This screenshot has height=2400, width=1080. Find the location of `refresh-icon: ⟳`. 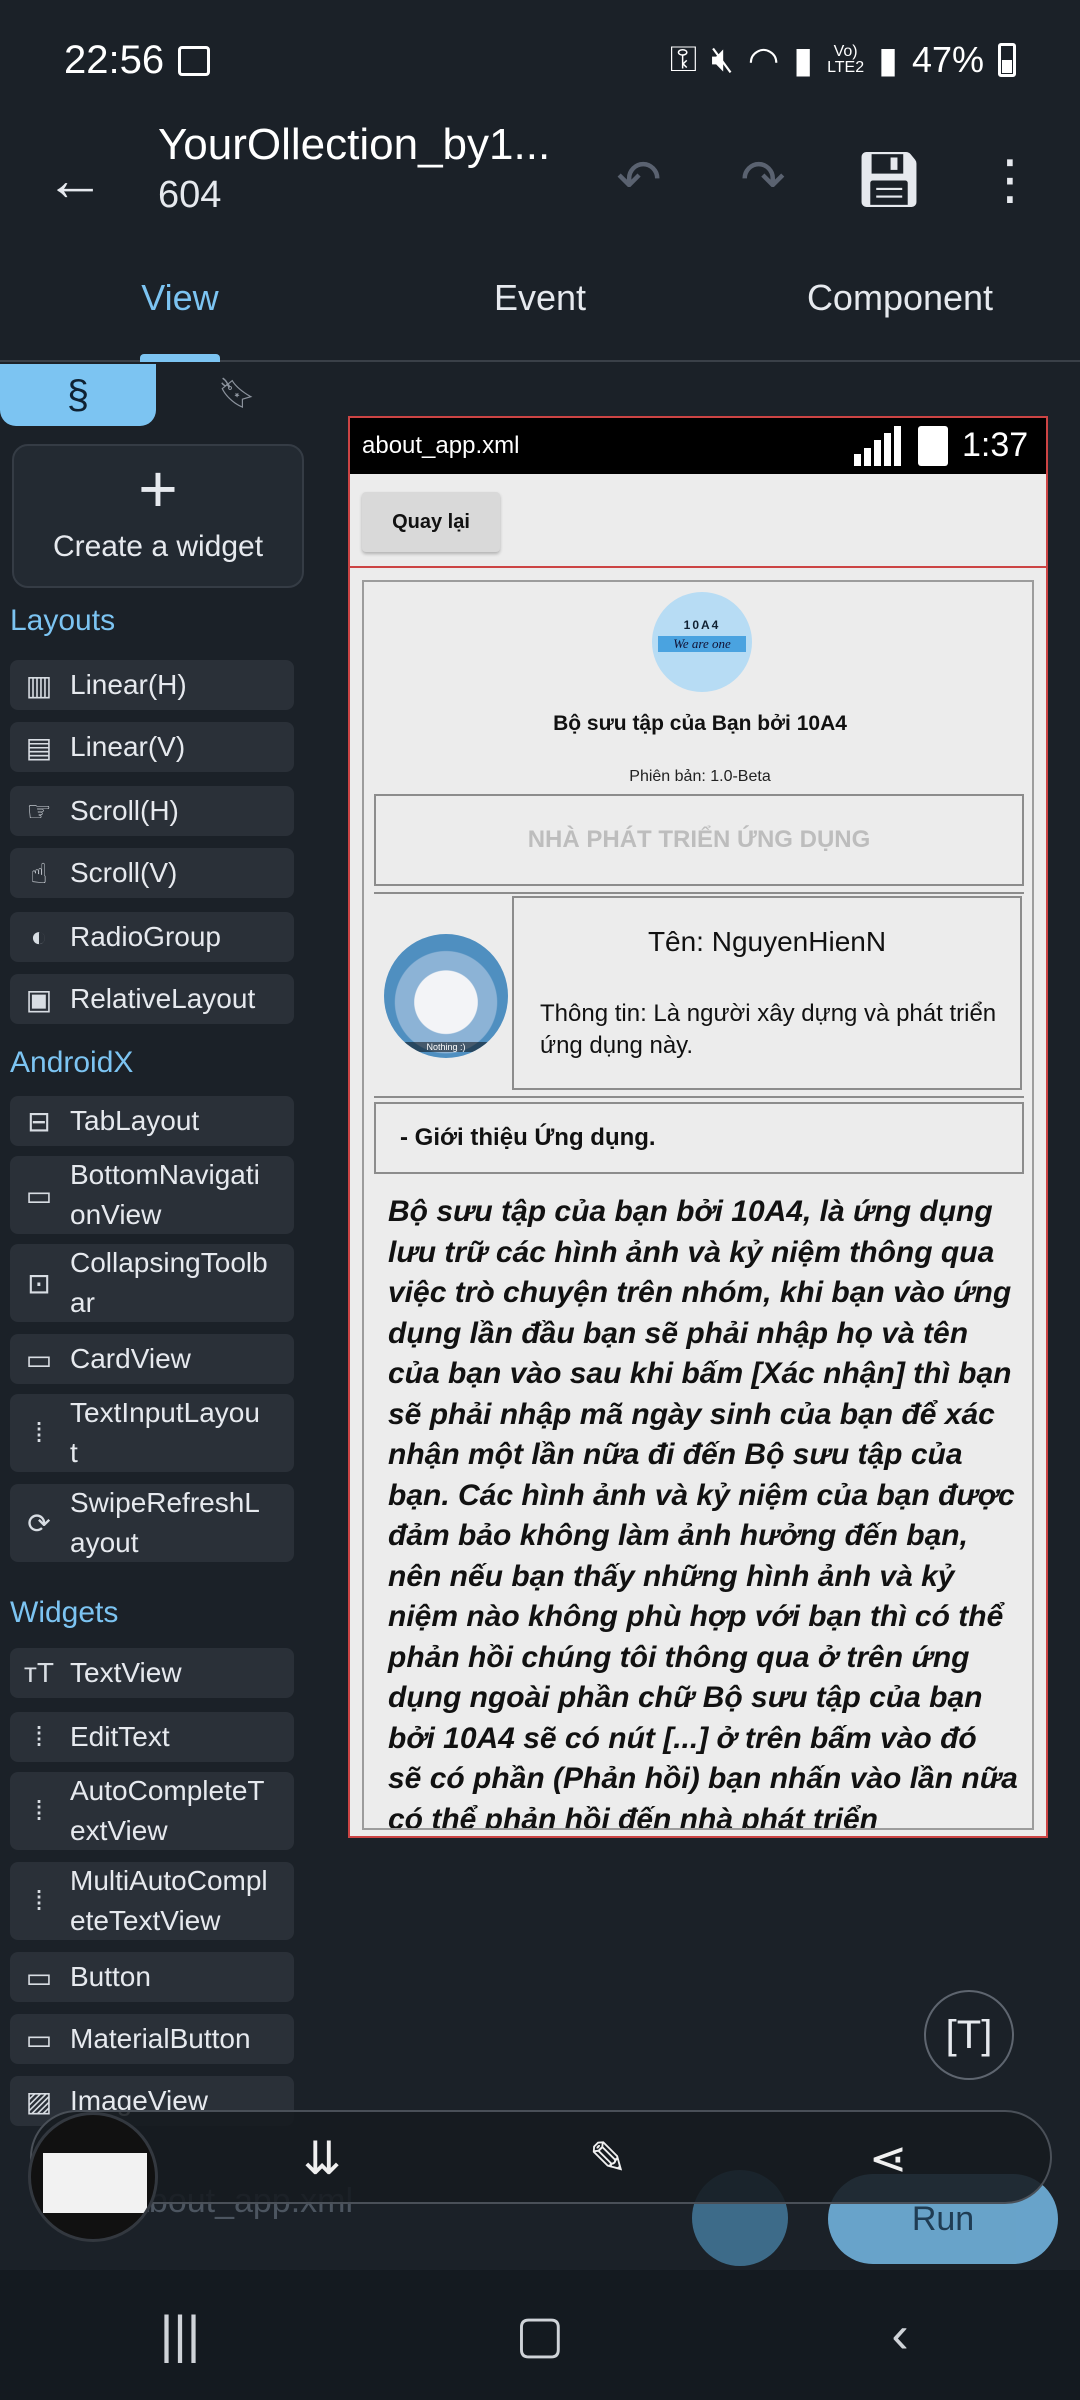

refresh-icon: ⟳ is located at coordinates (39, 1523).